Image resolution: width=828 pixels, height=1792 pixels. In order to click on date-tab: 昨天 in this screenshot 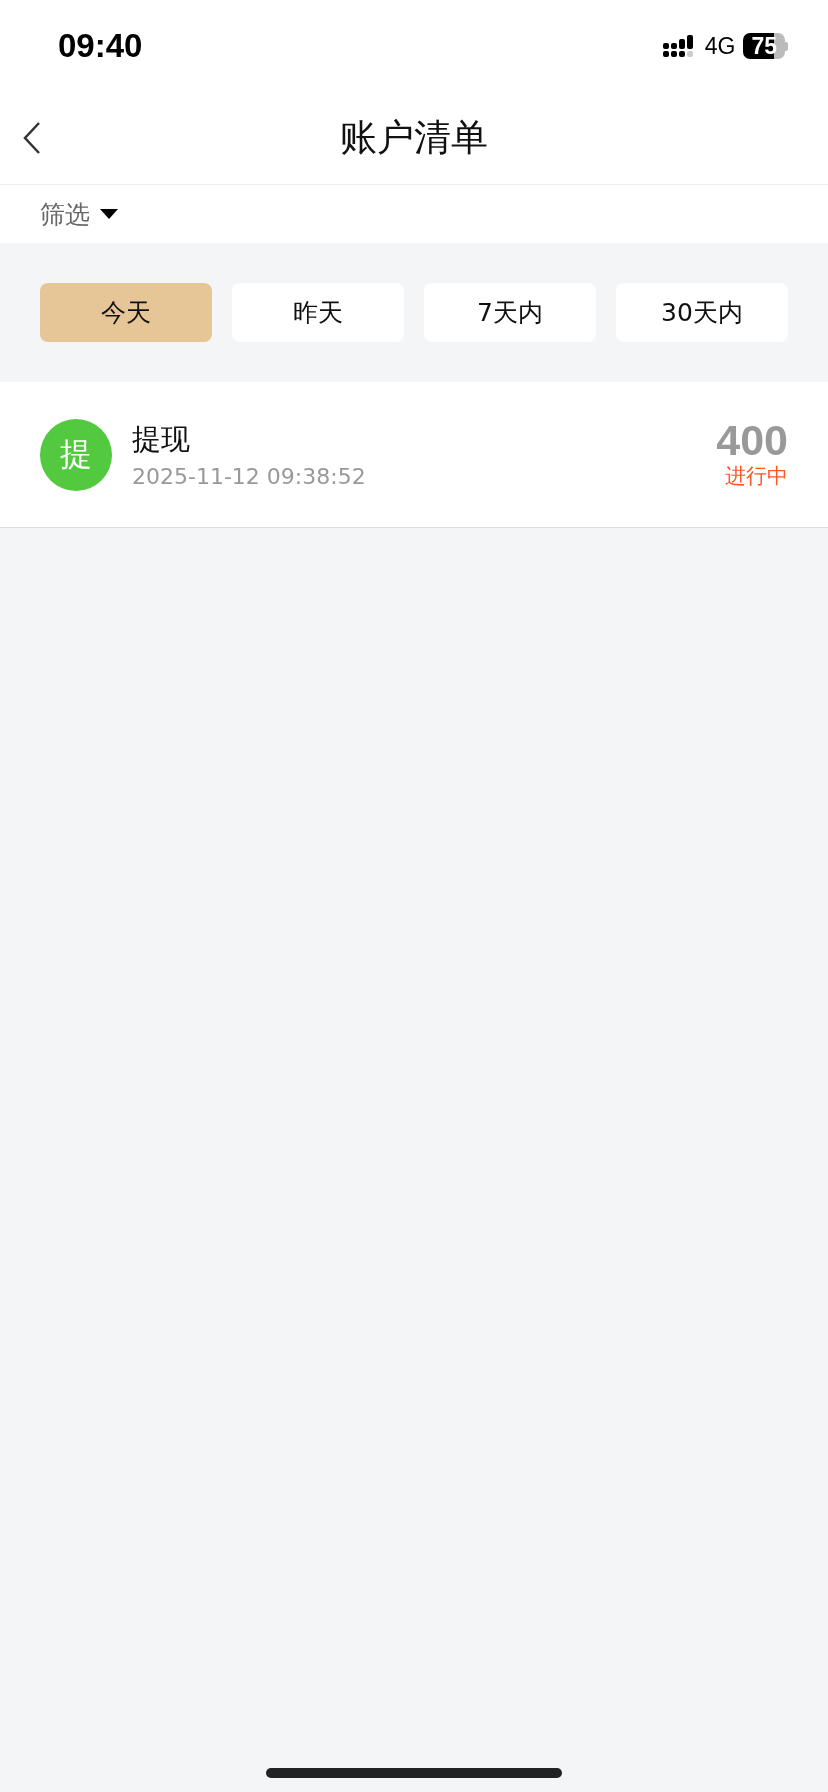, I will do `click(318, 312)`.